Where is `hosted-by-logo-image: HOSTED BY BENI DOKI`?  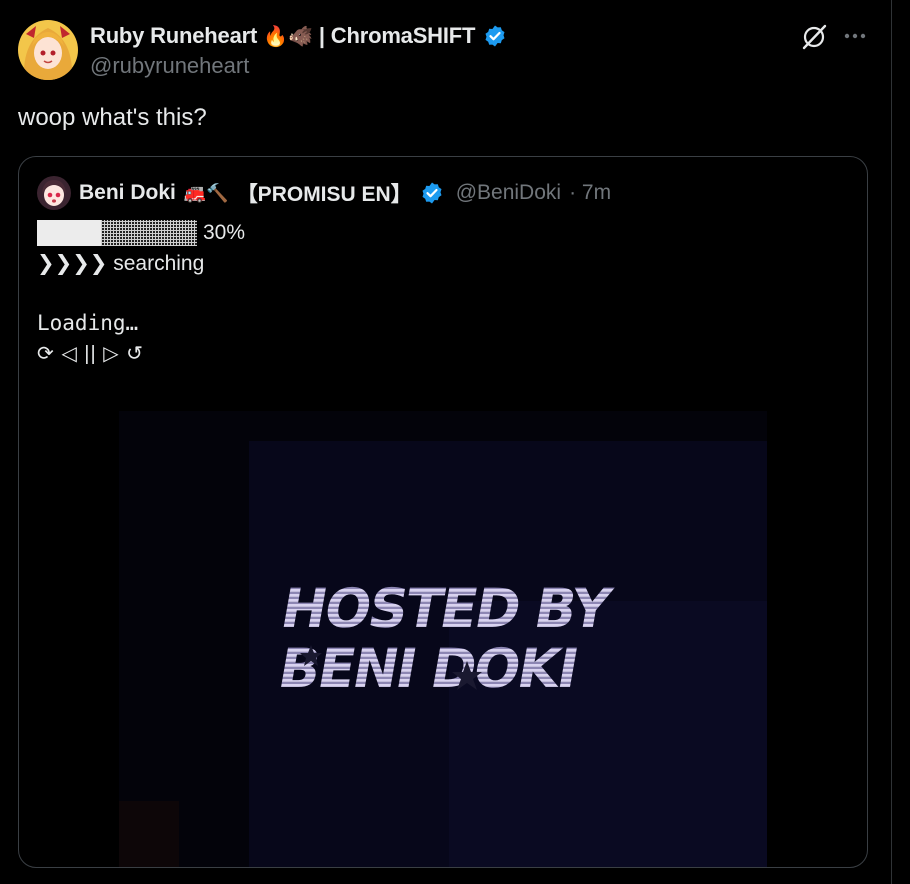 hosted-by-logo-image: HOSTED BY BENI DOKI is located at coordinates (445, 637).